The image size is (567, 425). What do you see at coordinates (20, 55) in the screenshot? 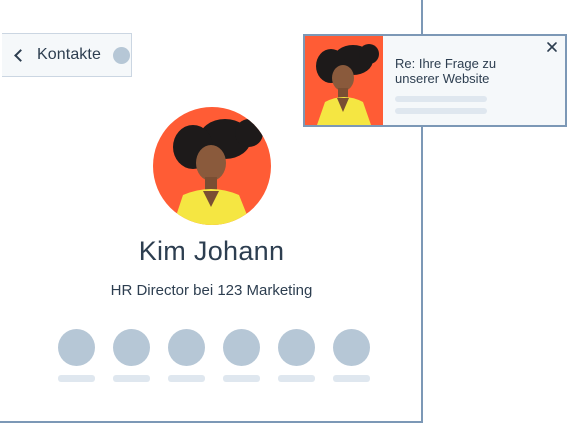
I see `chevron-left-icon` at bounding box center [20, 55].